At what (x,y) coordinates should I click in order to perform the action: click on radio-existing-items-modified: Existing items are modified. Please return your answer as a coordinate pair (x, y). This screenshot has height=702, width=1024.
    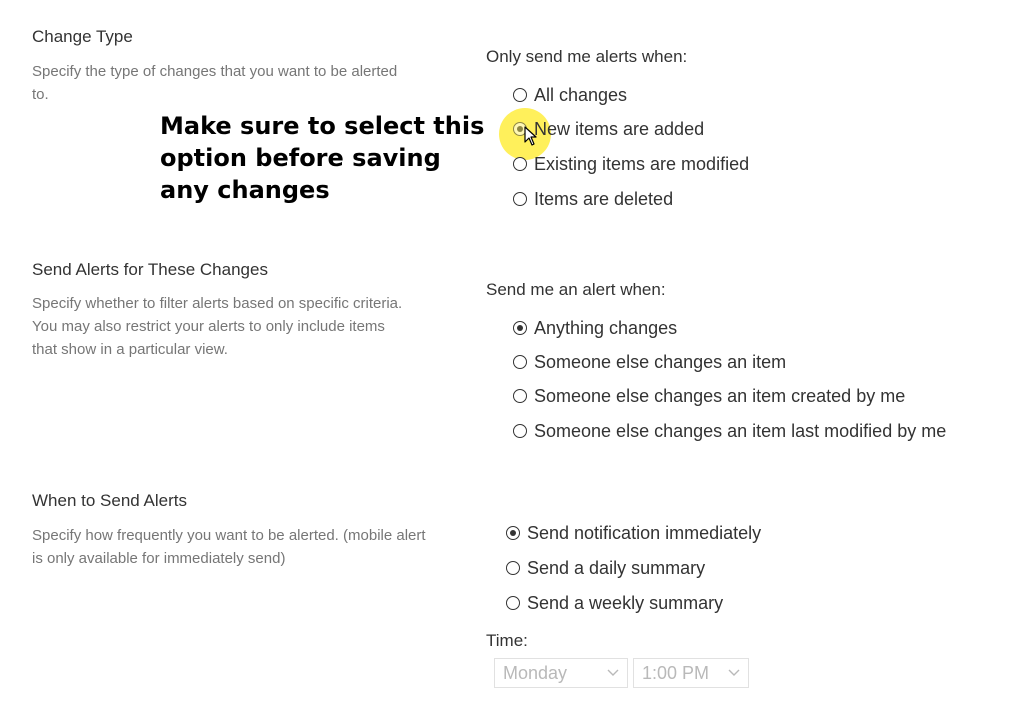
    Looking at the image, I should click on (631, 164).